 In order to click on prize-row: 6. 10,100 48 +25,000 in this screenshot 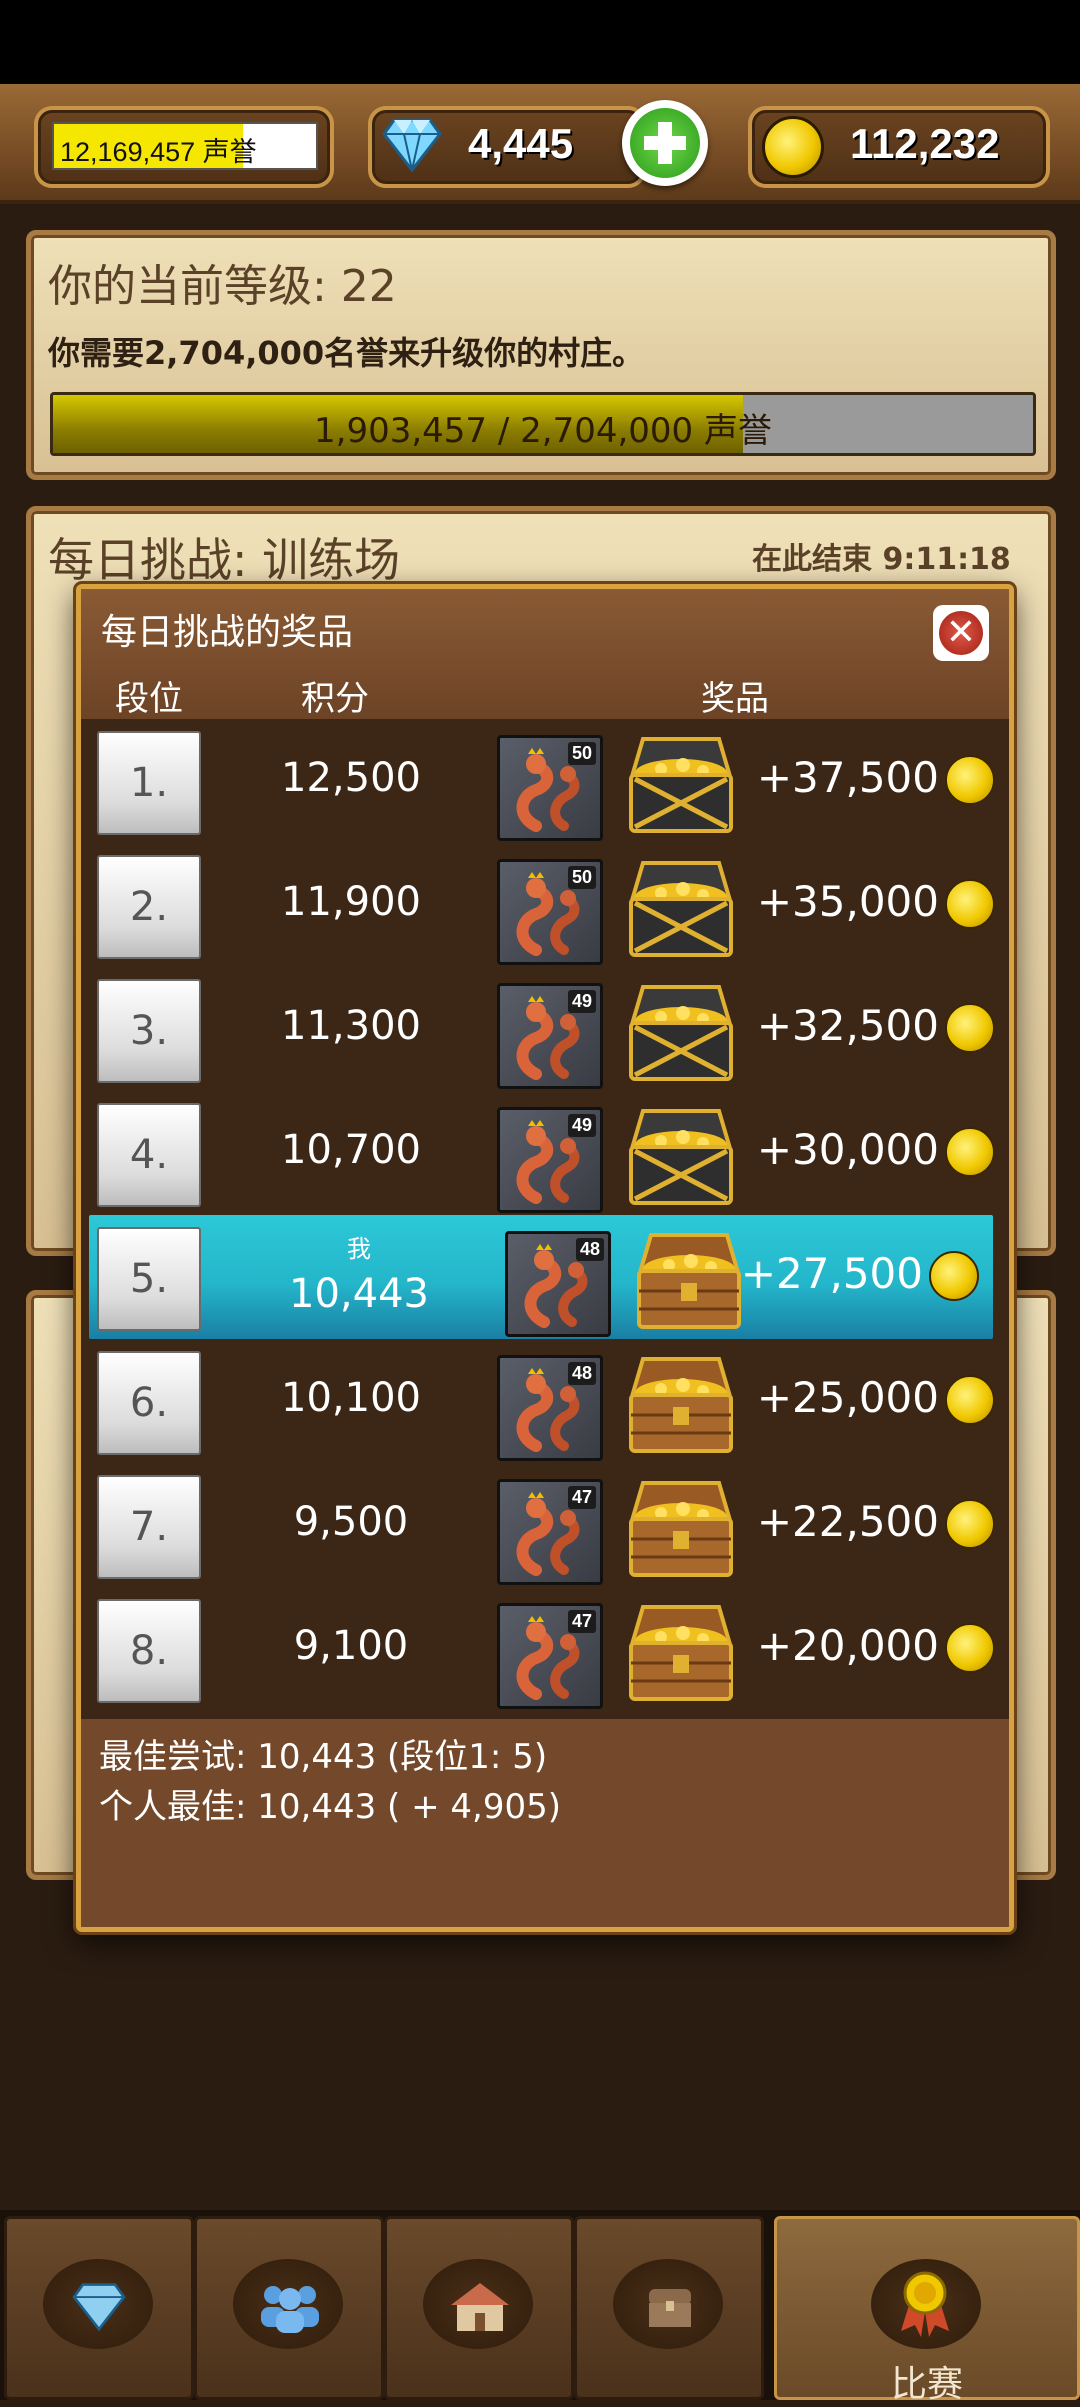, I will do `click(545, 1401)`.